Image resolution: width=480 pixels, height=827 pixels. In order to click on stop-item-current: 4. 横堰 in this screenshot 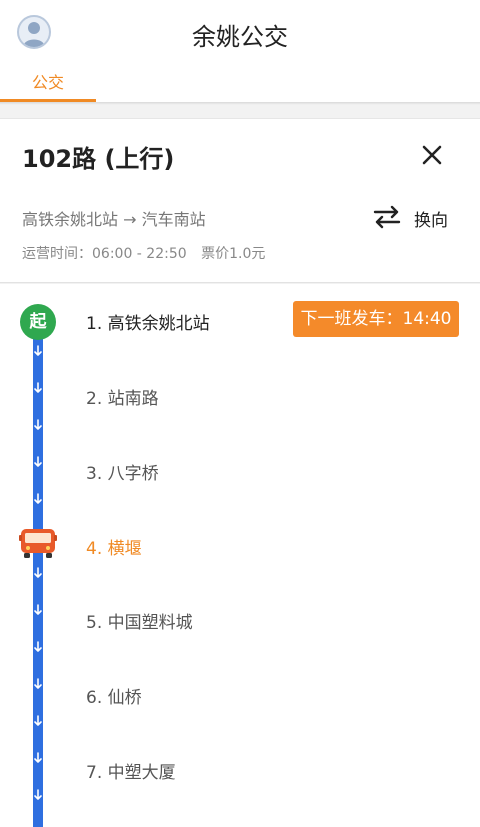, I will do `click(114, 546)`.